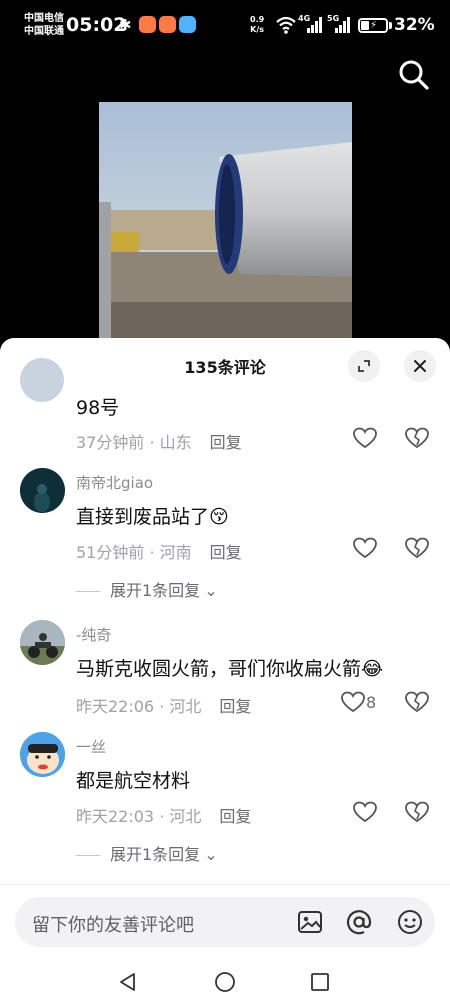 The height and width of the screenshot is (1006, 450). What do you see at coordinates (113, 925) in the screenshot?
I see `comment-input-placeholder: 留下你的友善评论吧` at bounding box center [113, 925].